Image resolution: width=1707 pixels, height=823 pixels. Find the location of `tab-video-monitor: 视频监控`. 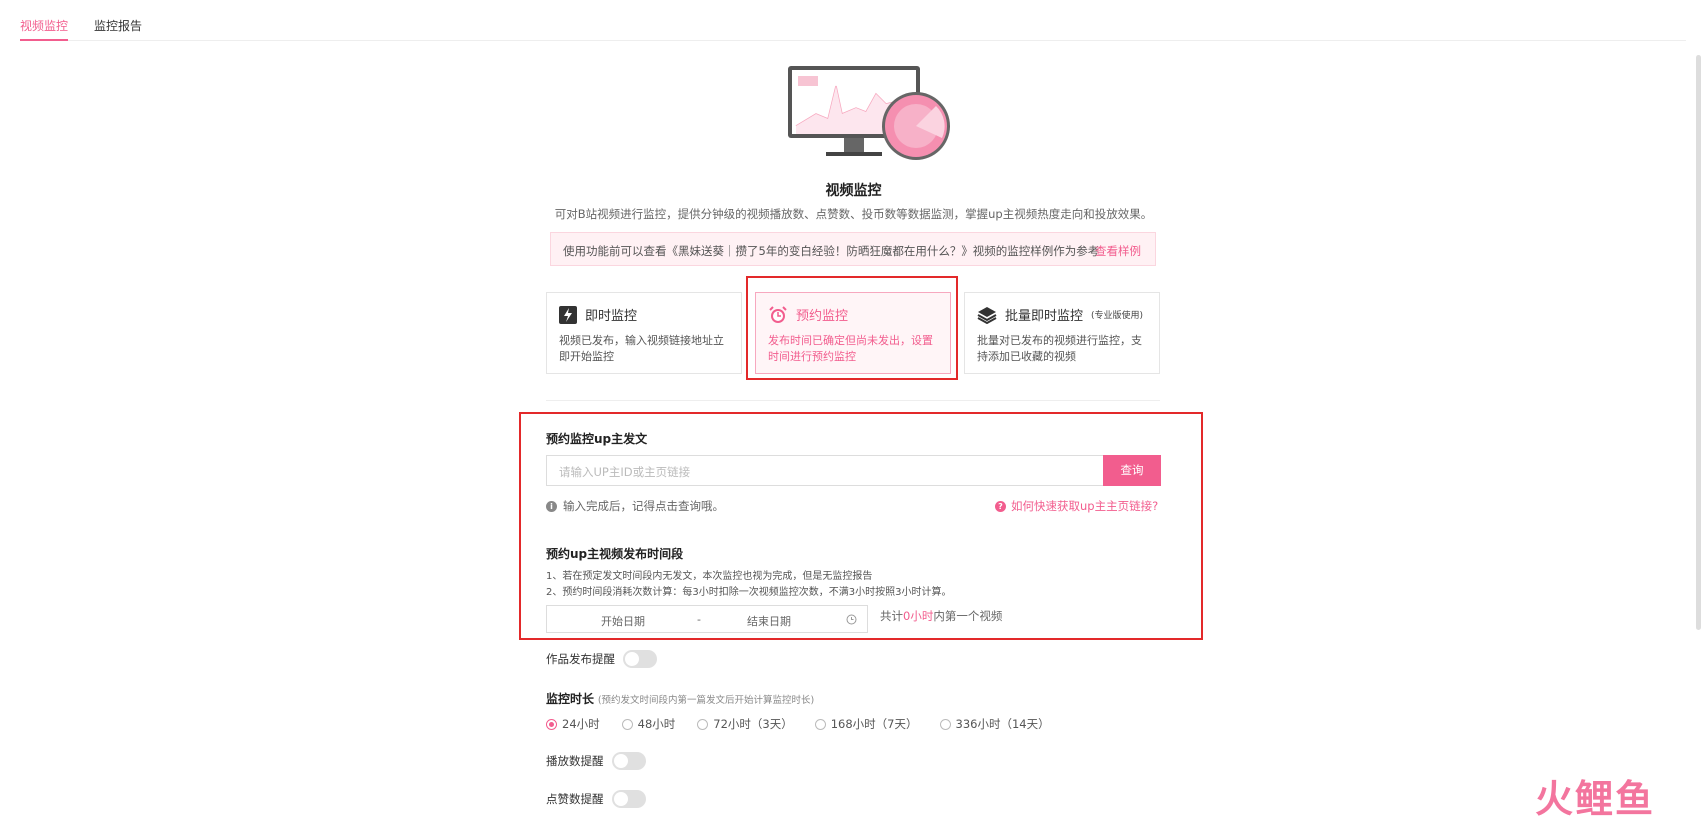

tab-video-monitor: 视频监控 is located at coordinates (44, 29).